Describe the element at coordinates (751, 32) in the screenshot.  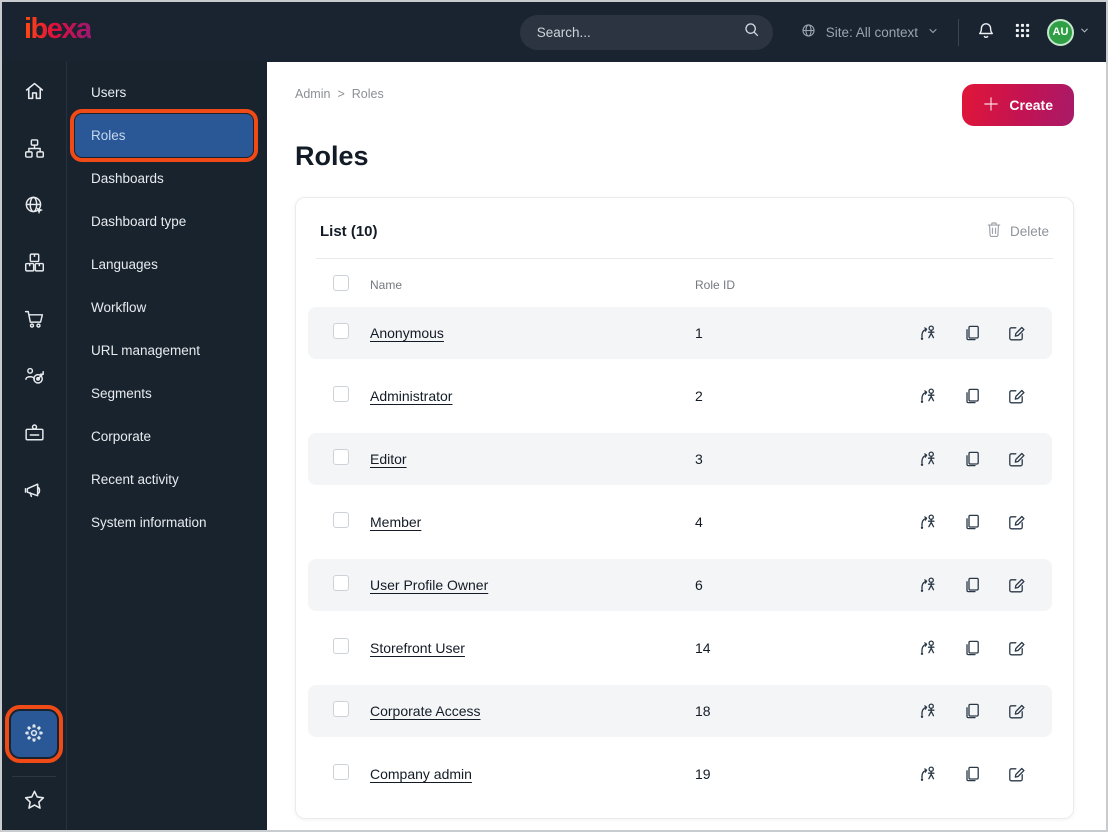
I see `search-icon` at that location.